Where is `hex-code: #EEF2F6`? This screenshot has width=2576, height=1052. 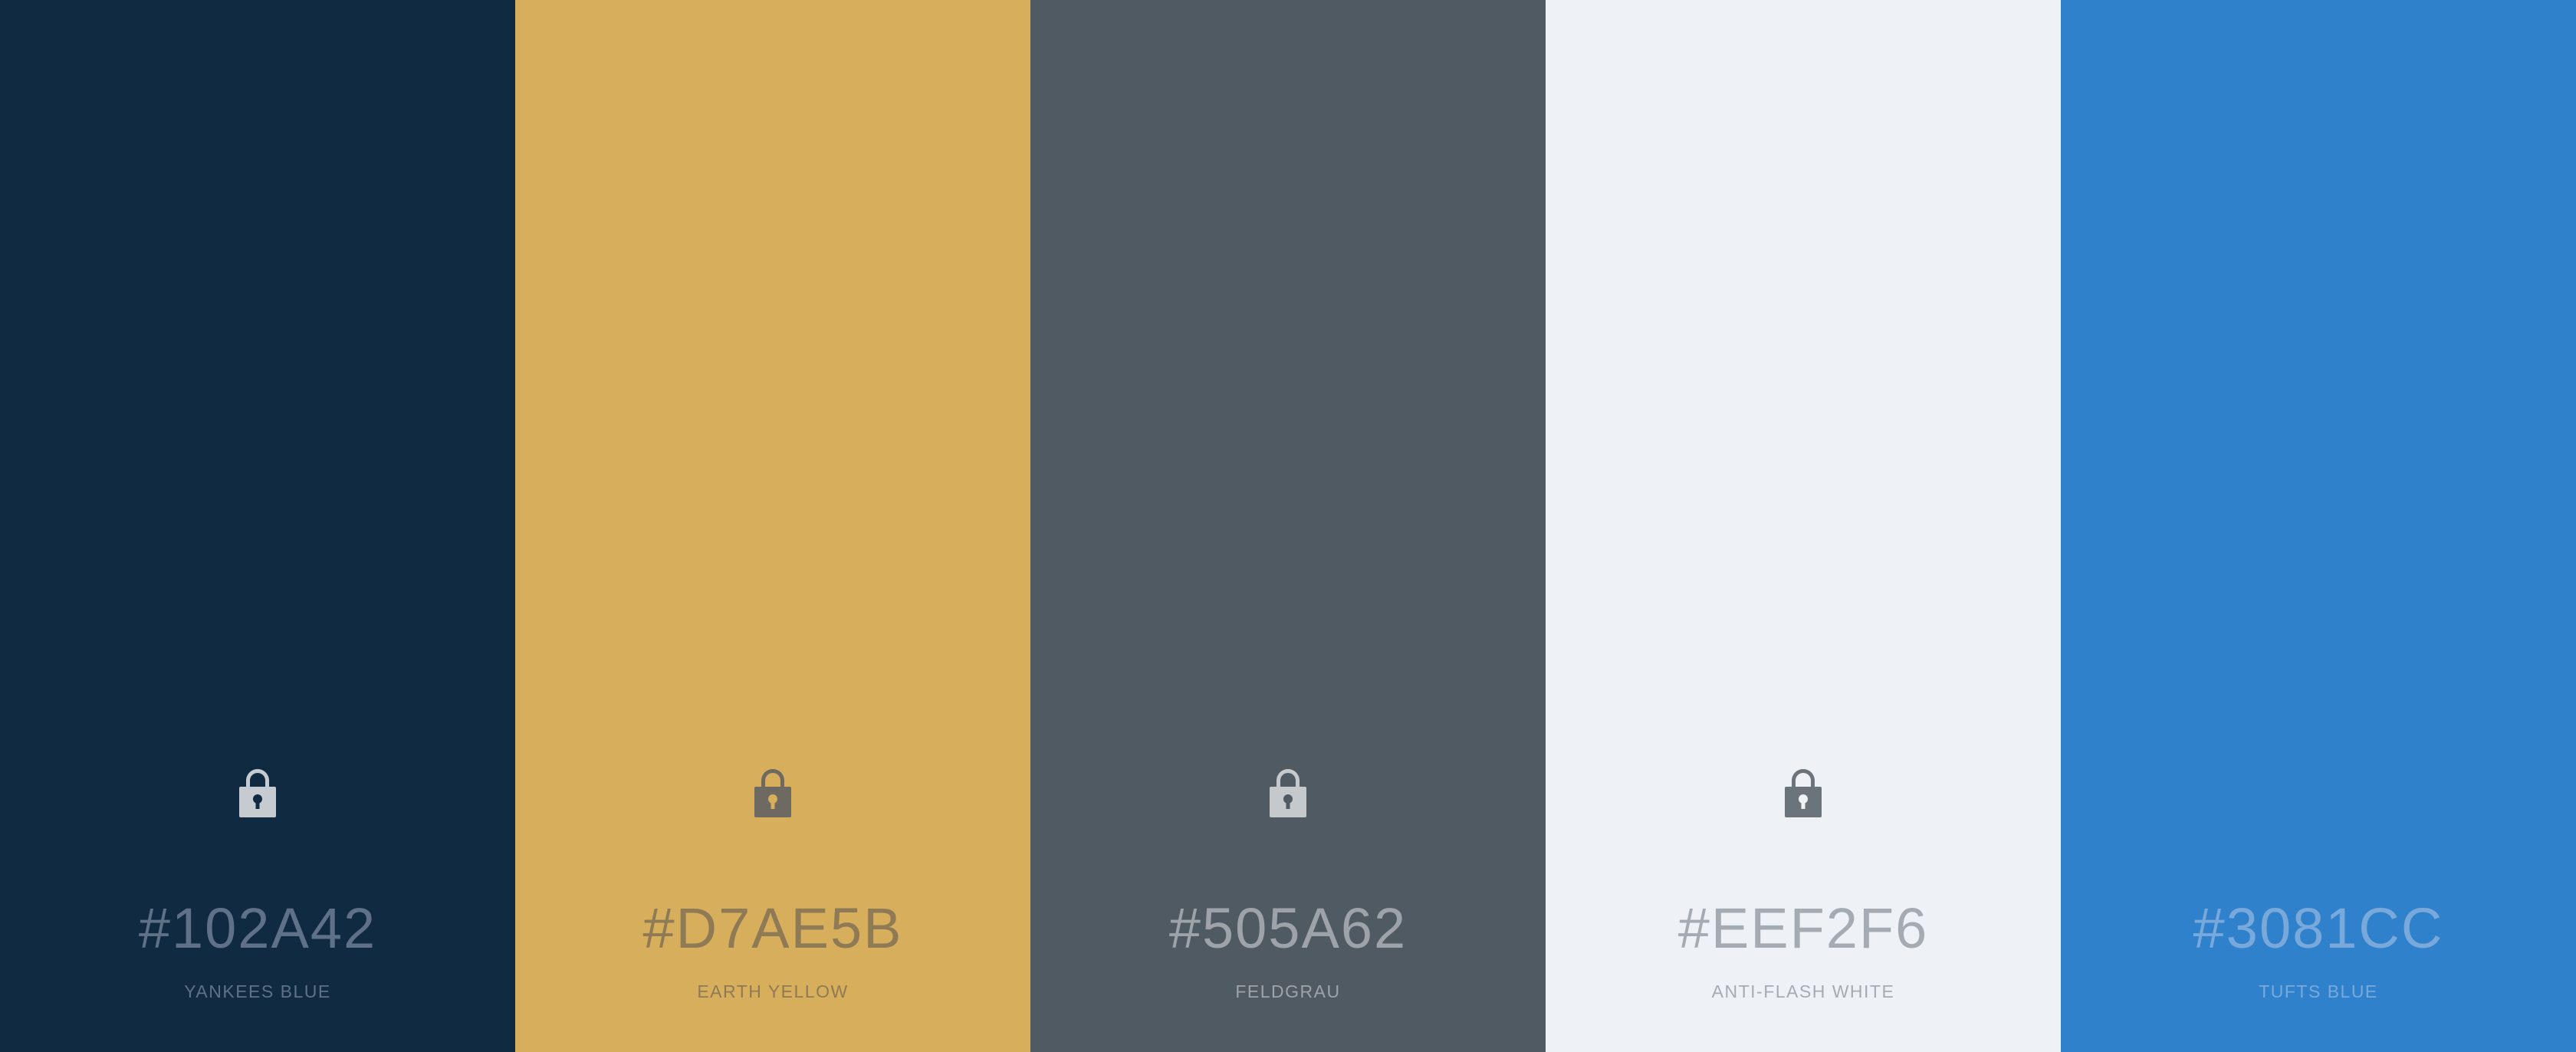 hex-code: #EEF2F6 is located at coordinates (1803, 928).